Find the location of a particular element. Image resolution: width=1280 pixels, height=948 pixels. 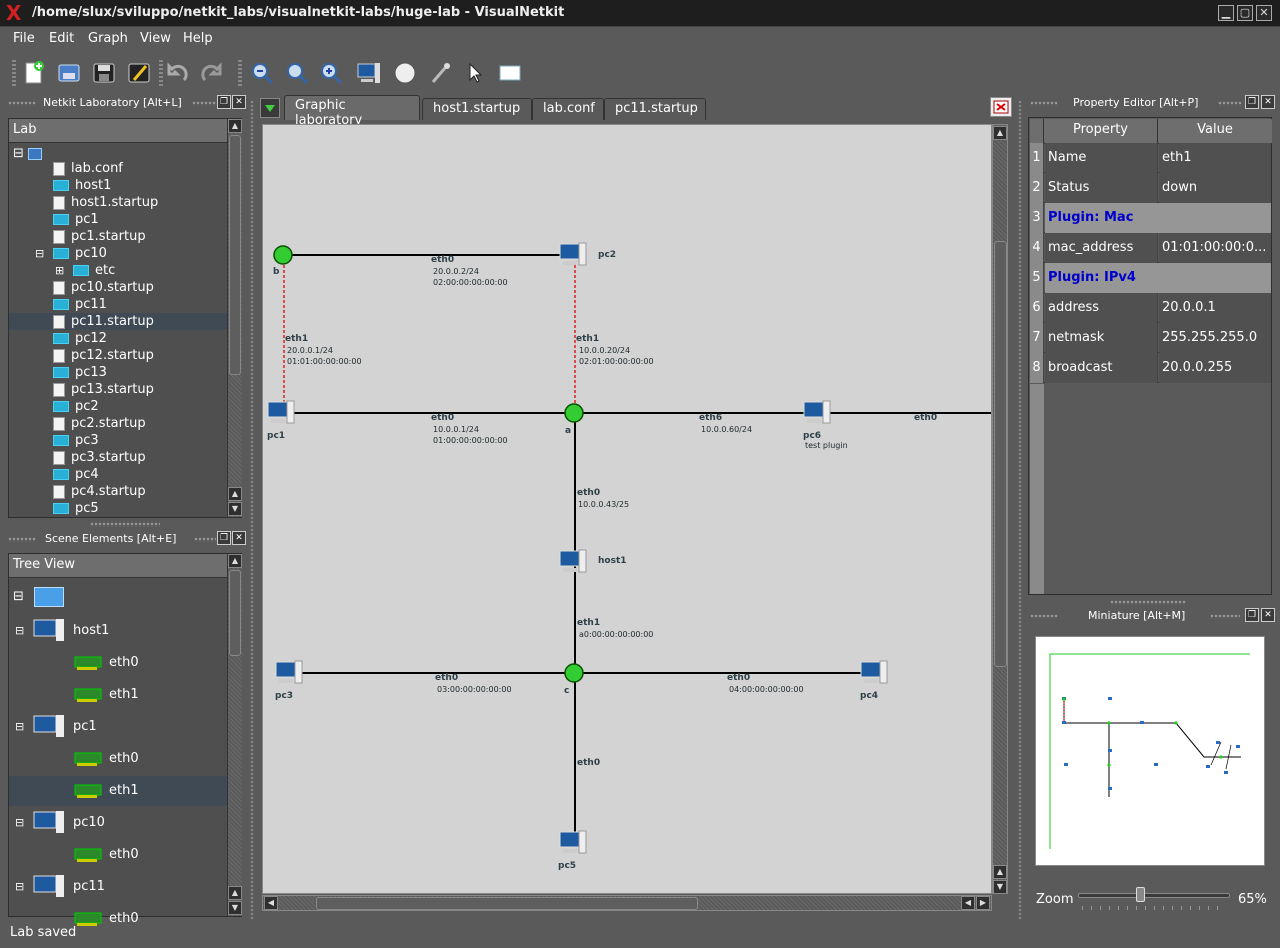

host-pc3-icon is located at coordinates (290, 673).